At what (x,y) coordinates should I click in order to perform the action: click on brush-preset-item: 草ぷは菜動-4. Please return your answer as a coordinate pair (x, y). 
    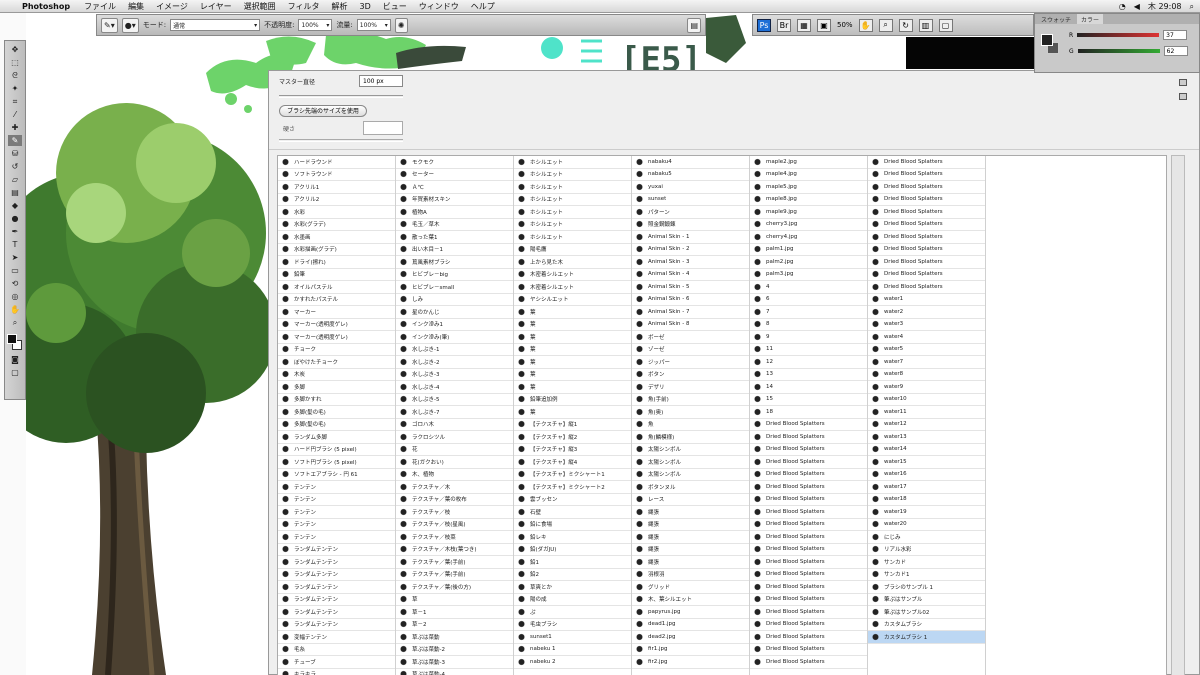
    Looking at the image, I should click on (454, 672).